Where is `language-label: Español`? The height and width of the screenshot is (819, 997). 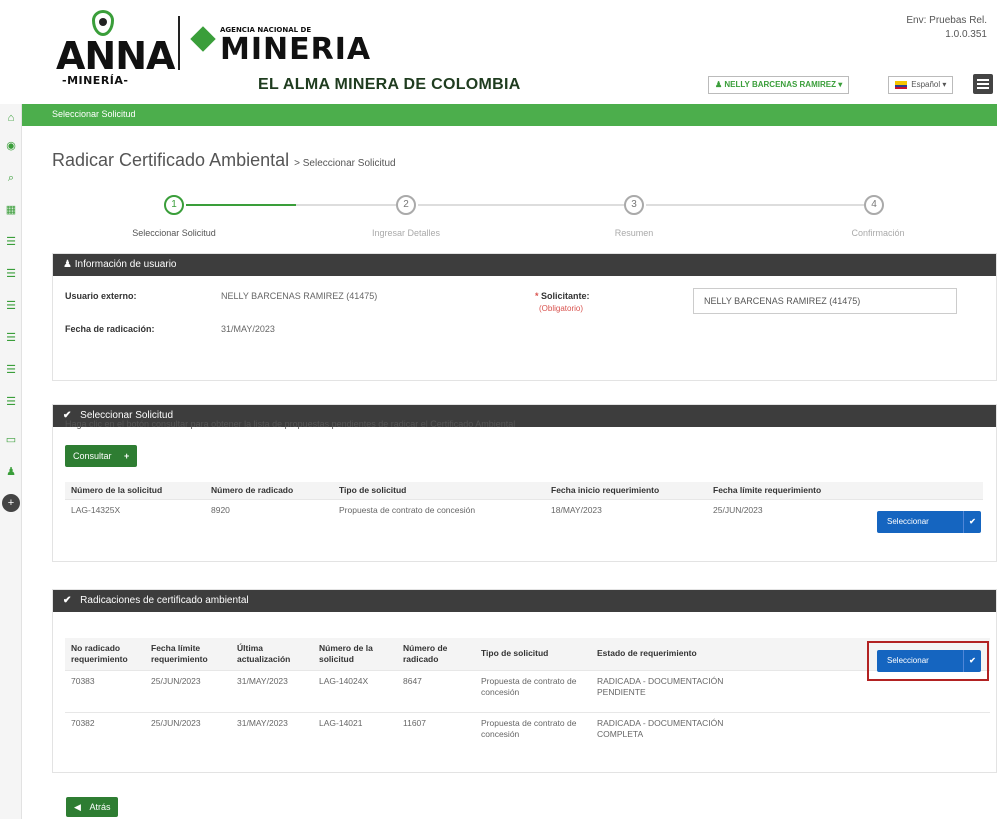 language-label: Español is located at coordinates (926, 84).